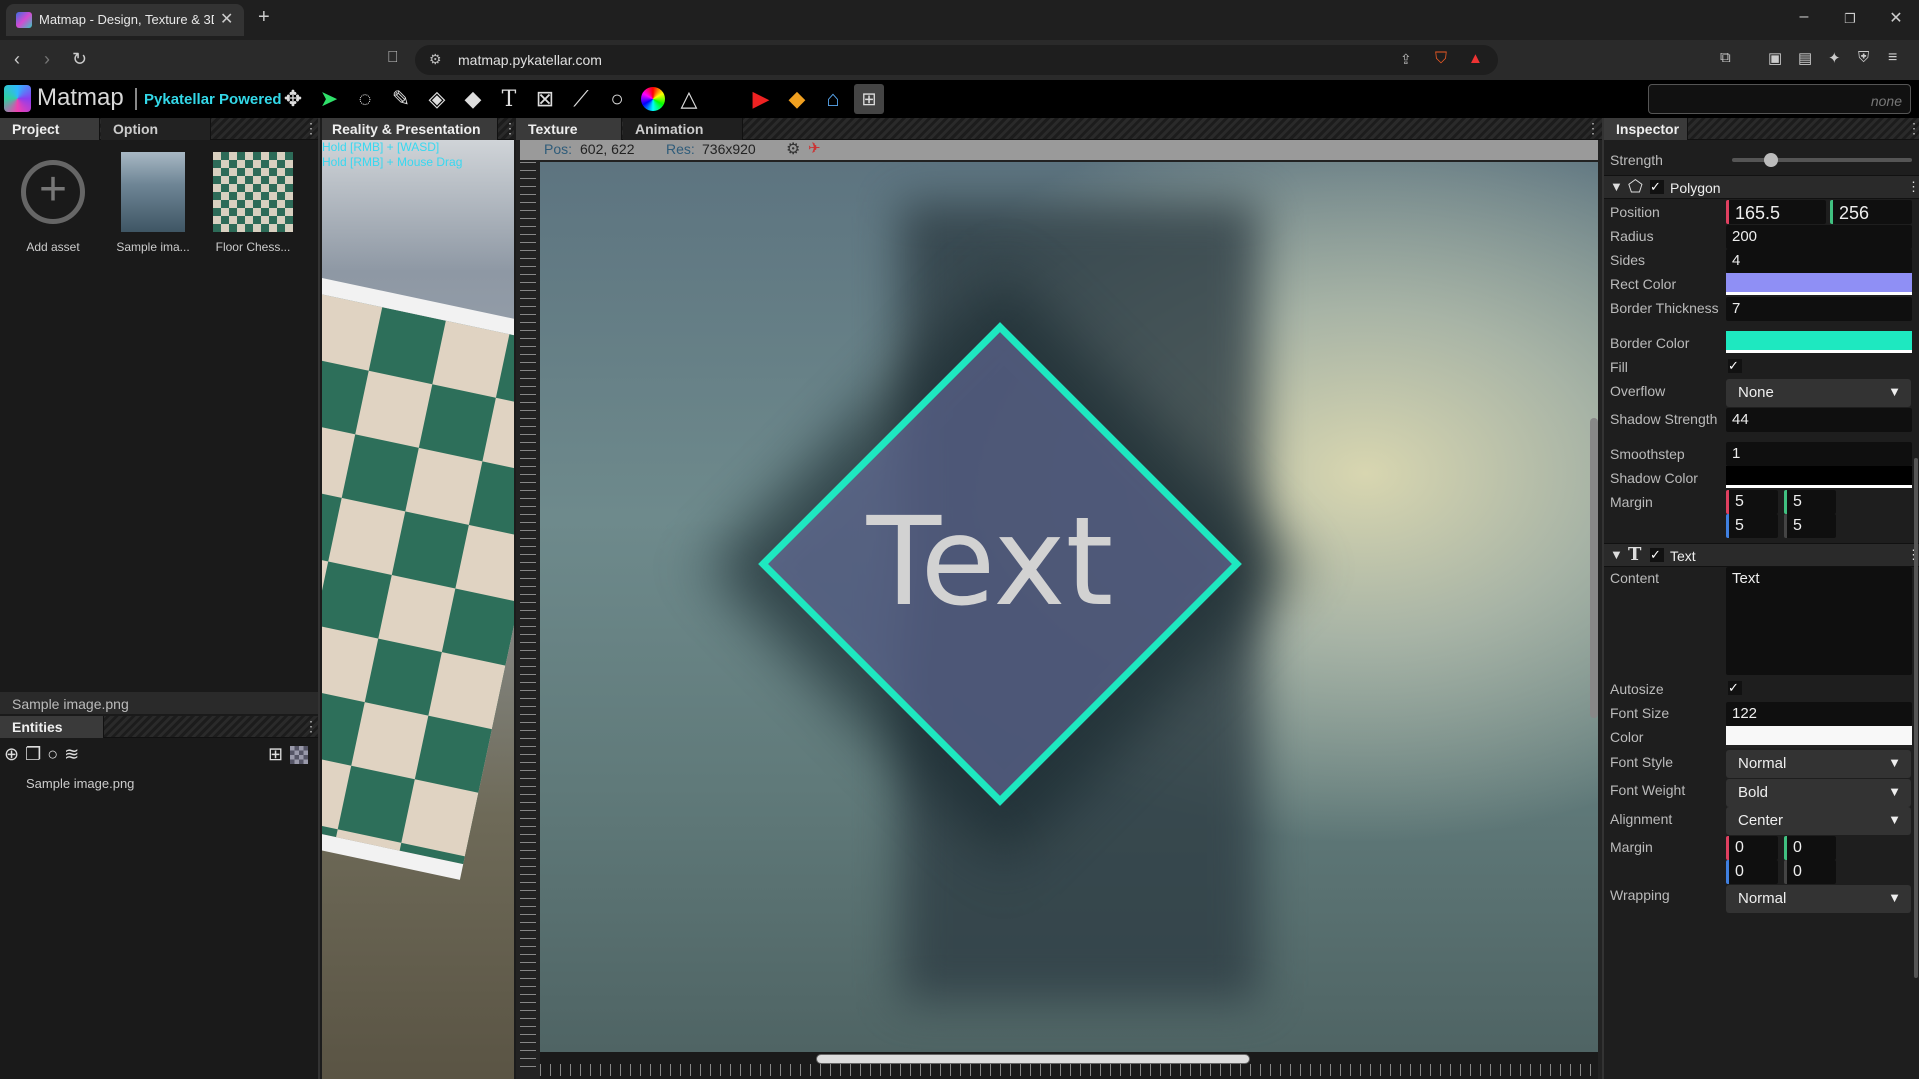  I want to click on font-weight-dropdown: Bold ▼, so click(1818, 793).